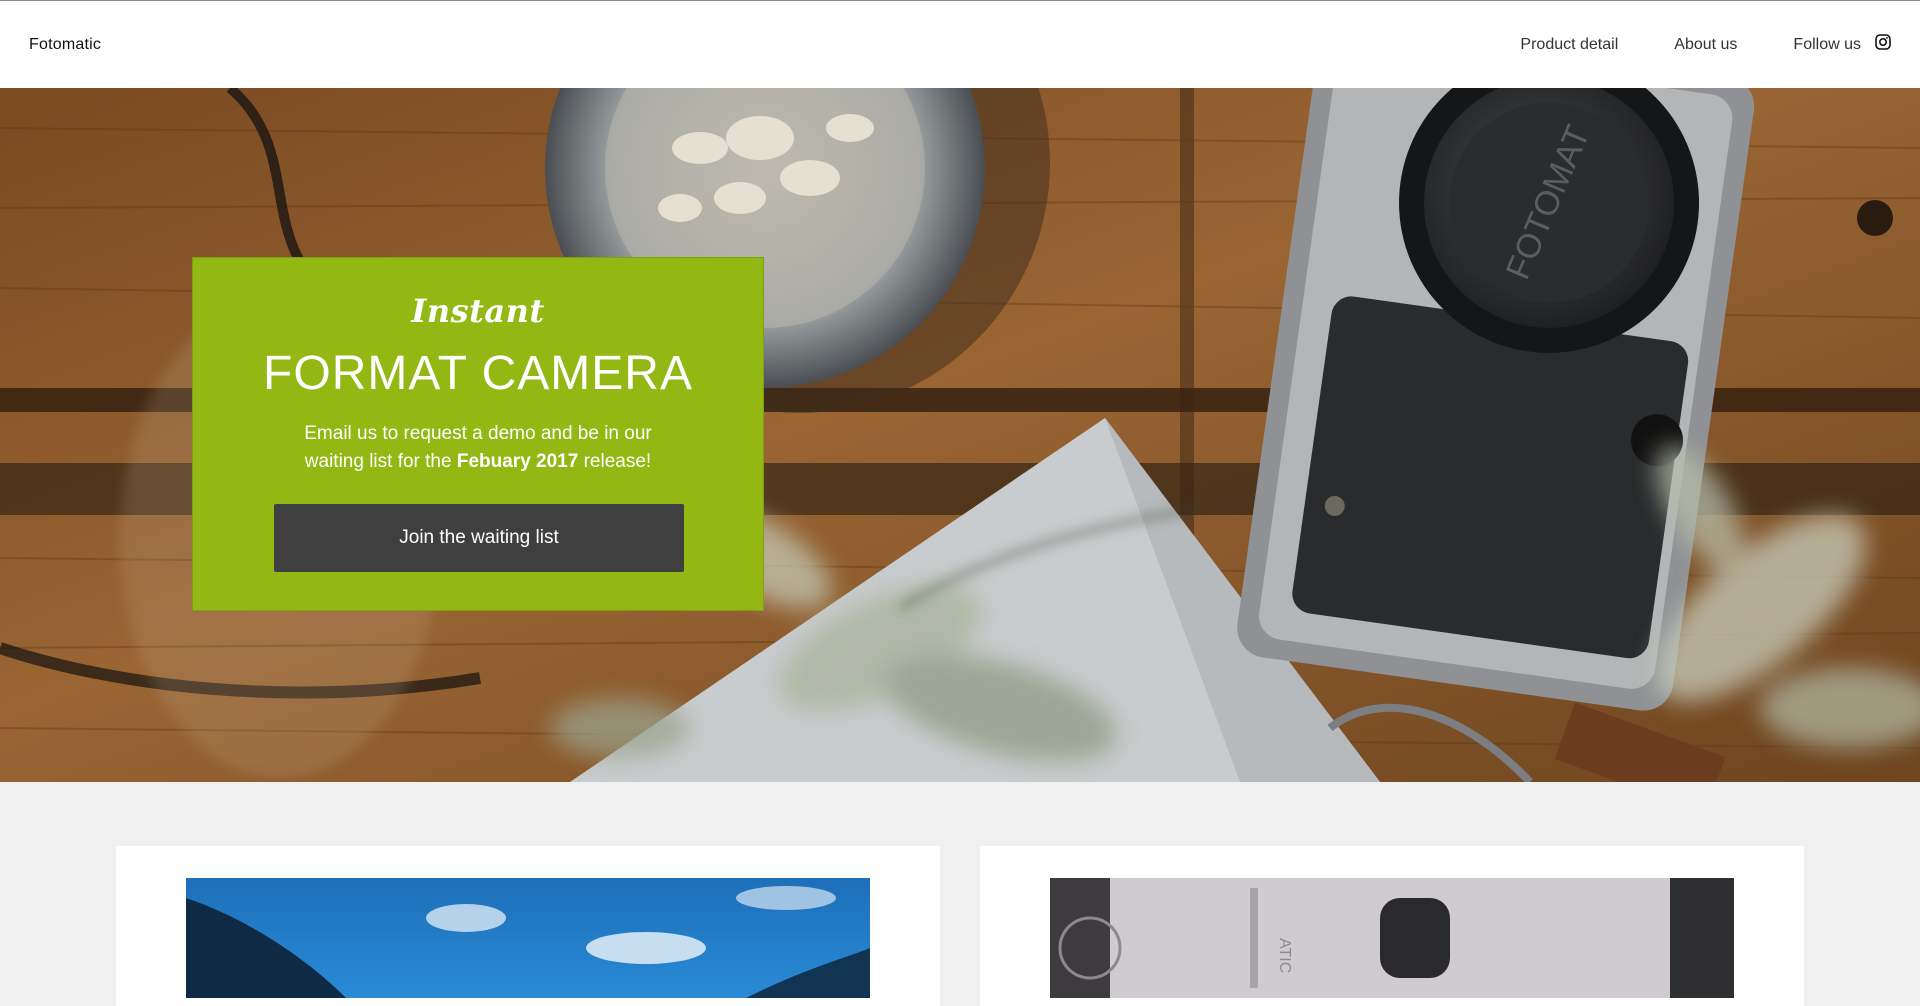 Image resolution: width=1920 pixels, height=1006 pixels. What do you see at coordinates (1883, 41) in the screenshot?
I see `instagram-icon` at bounding box center [1883, 41].